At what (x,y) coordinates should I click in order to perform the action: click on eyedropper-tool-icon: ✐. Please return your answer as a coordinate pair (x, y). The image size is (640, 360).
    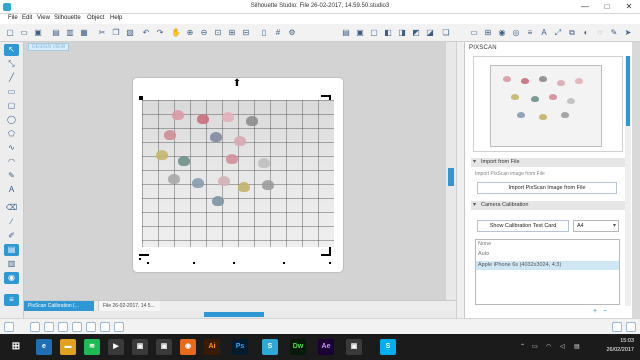
    Looking at the image, I should click on (11, 236).